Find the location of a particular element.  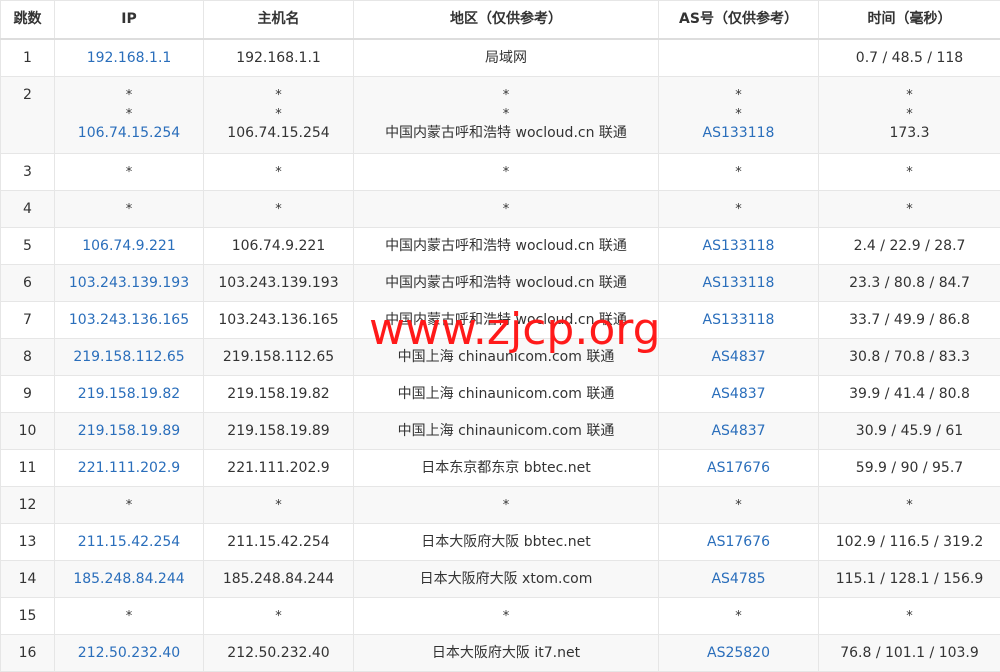

table-header-row: 跳数 IP 主机名 地区（仅供参考） AS号（仅供参考） 时间（毫秒） is located at coordinates (500, 20).